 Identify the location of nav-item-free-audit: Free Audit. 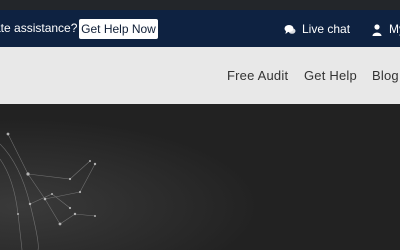
(257, 75).